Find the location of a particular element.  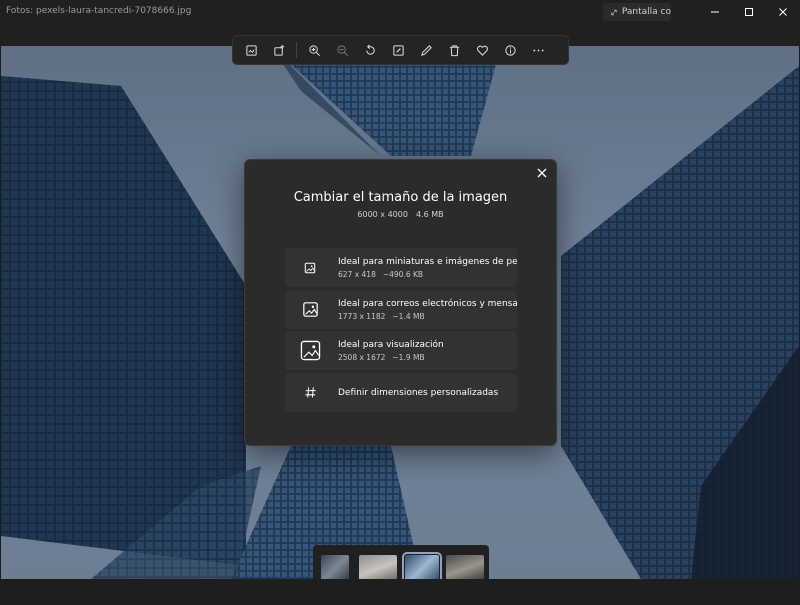

option-label: Ideal para visualización is located at coordinates (391, 345).